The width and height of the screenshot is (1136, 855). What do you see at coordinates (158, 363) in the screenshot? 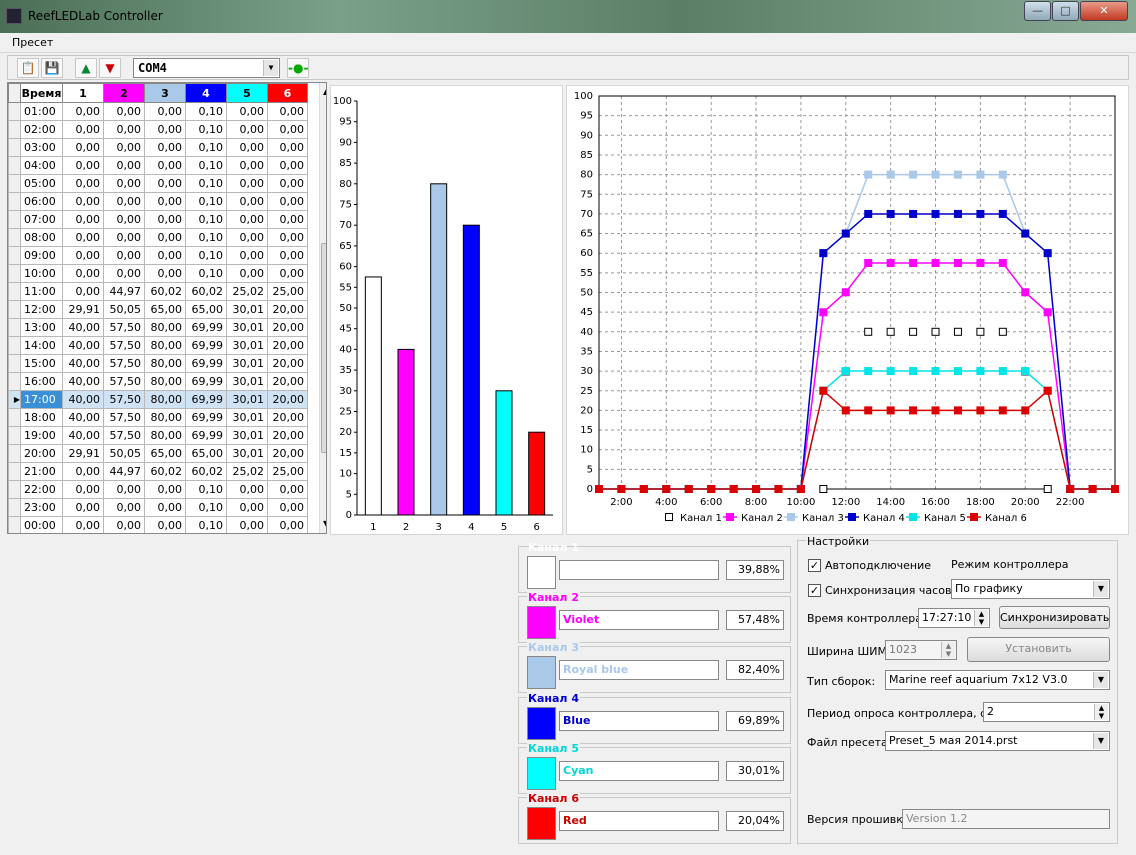
I see `table-row: 15:00 40,00 57,50 80,00 69,99 30,01 20,00` at bounding box center [158, 363].